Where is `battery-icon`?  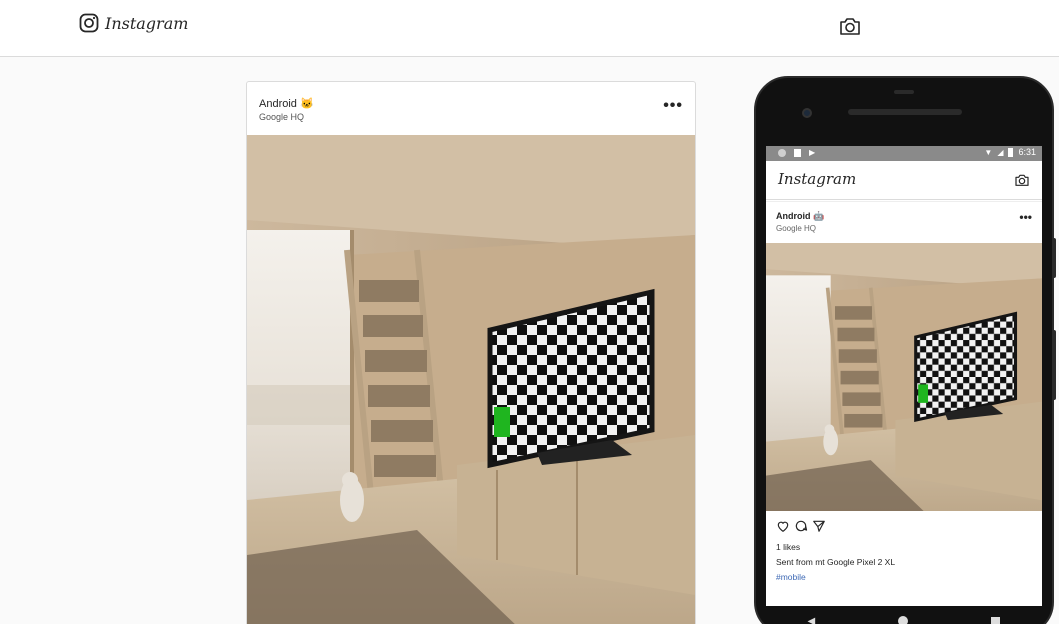
battery-icon is located at coordinates (1011, 152).